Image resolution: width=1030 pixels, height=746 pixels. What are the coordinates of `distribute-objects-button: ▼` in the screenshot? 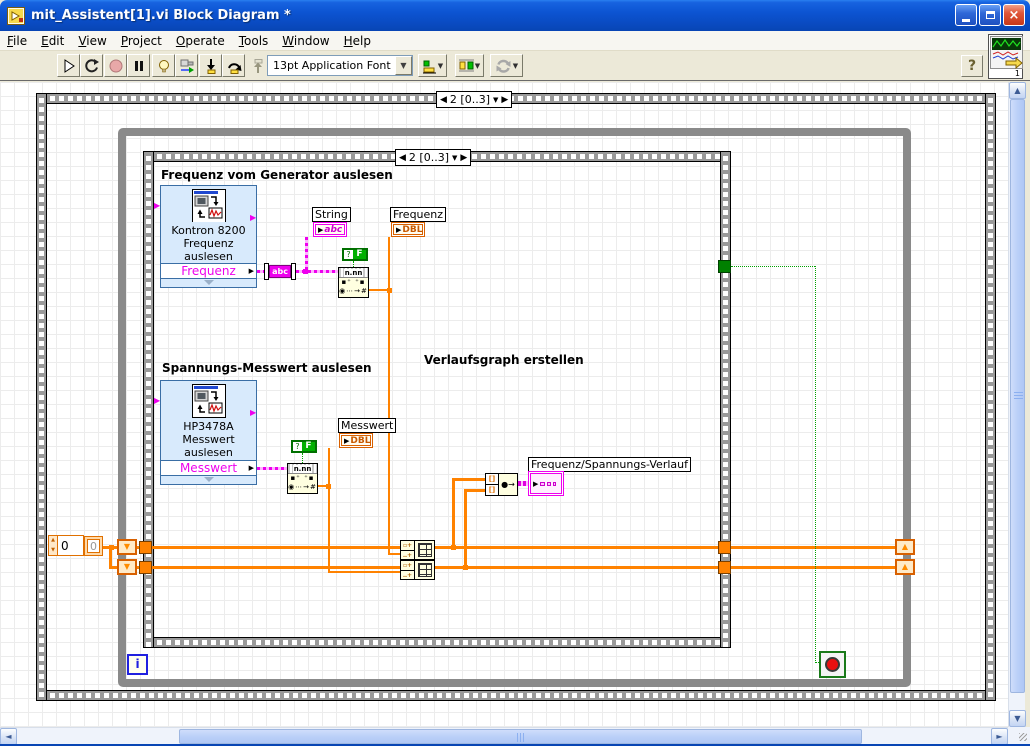 It's located at (469, 65).